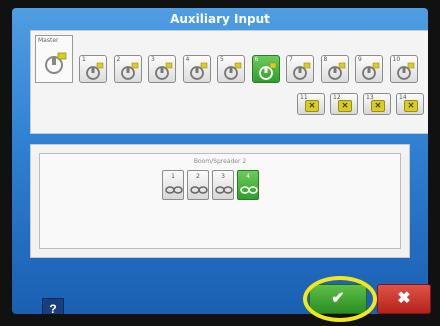 This screenshot has height=326, width=440. I want to click on master-label: Master, so click(48, 40).